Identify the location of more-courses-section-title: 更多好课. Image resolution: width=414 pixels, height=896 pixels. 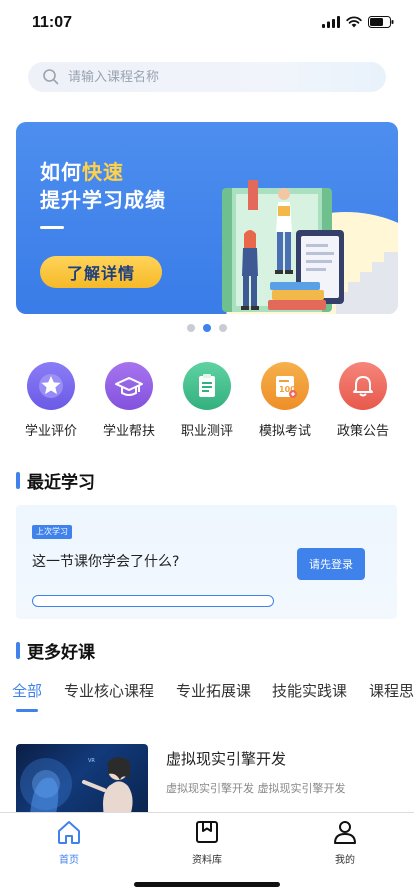
(61, 653).